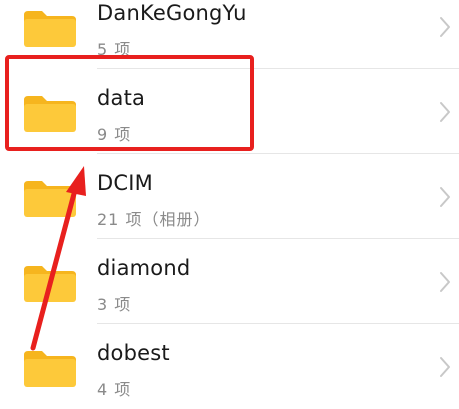 The image size is (459, 409). I want to click on folder-name: diamond, so click(144, 268).